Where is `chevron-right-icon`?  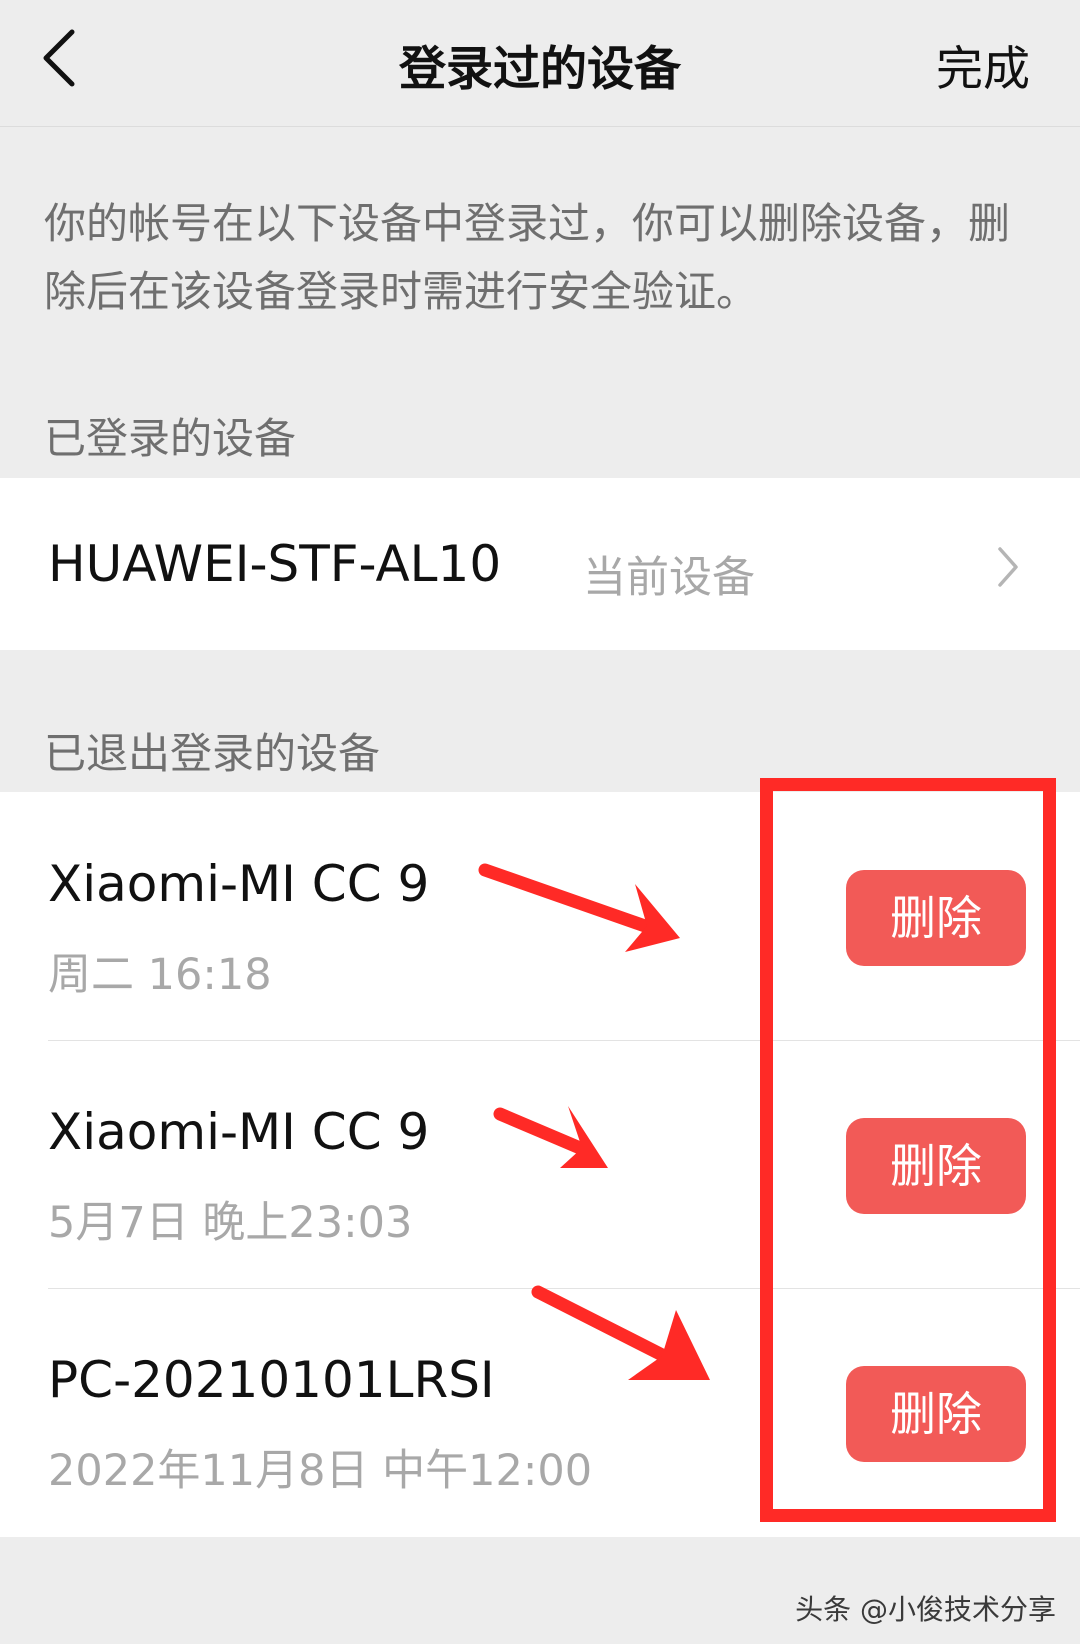 chevron-right-icon is located at coordinates (1008, 567).